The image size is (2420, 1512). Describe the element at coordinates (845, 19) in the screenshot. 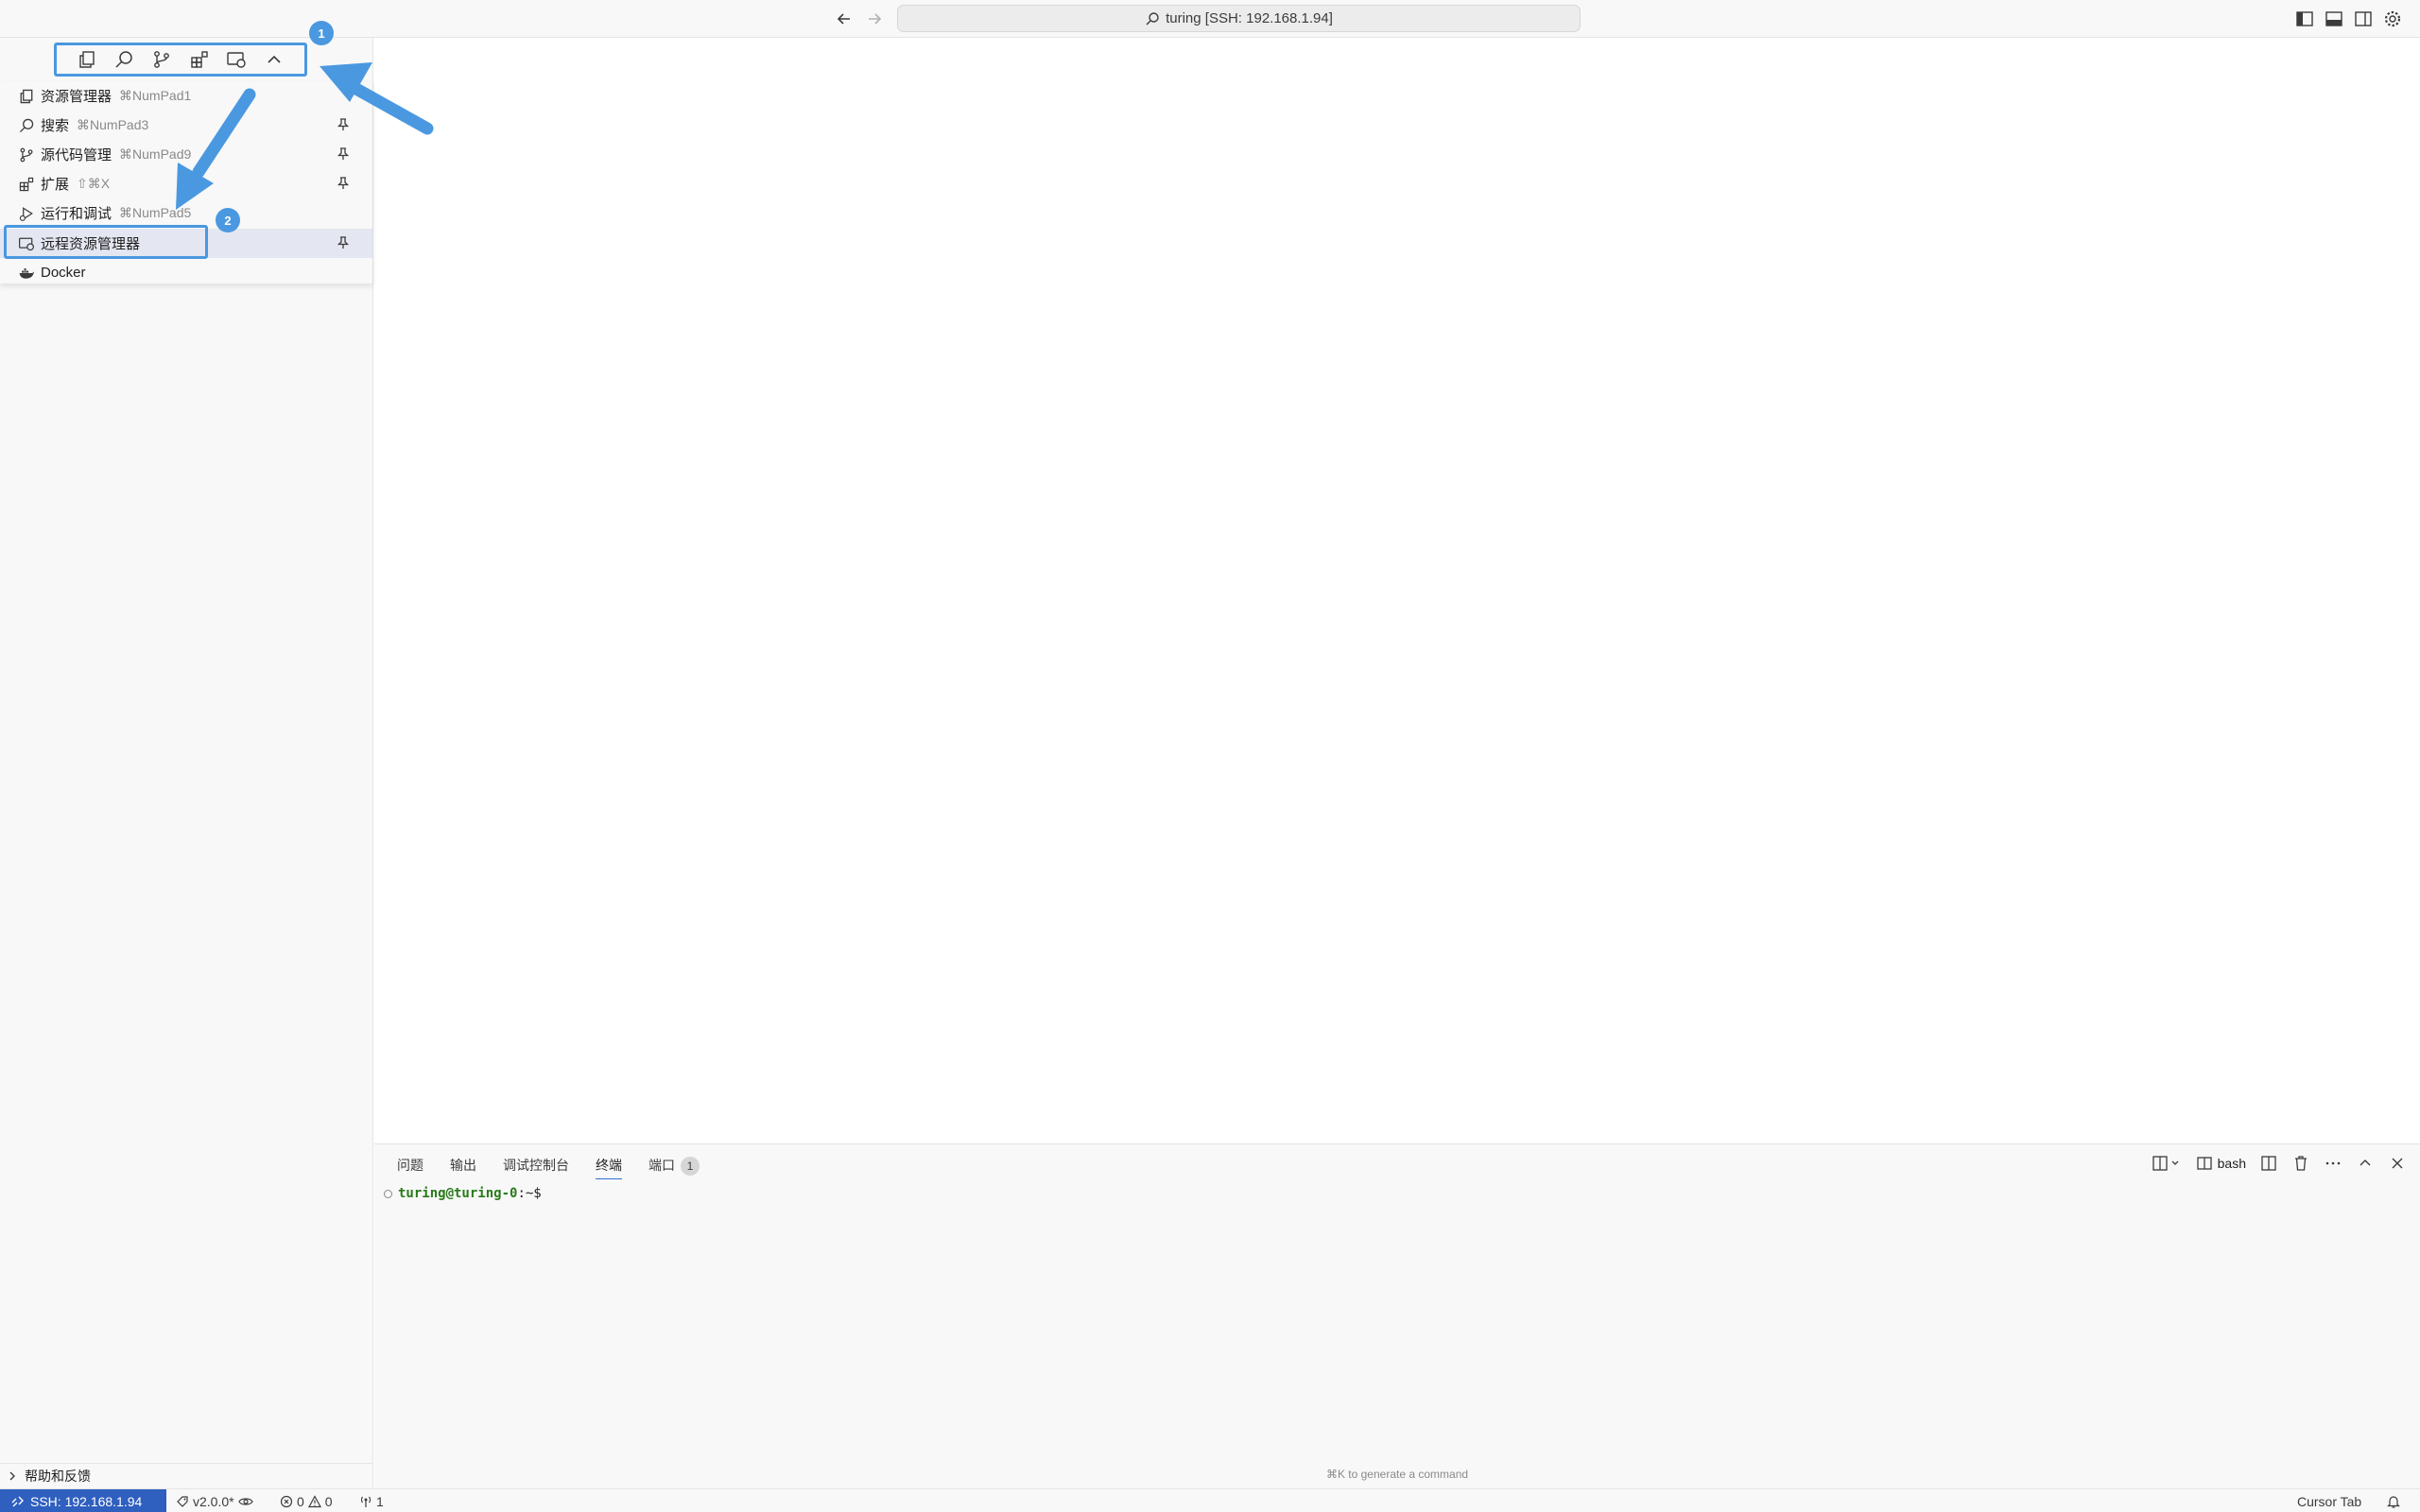

I see `arrow-left-icon` at that location.